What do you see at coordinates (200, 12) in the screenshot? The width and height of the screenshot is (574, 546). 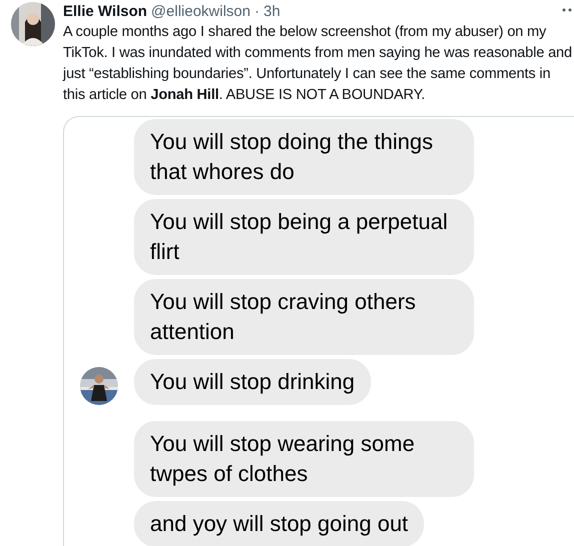 I see `author-handle: @ellieokwilson` at bounding box center [200, 12].